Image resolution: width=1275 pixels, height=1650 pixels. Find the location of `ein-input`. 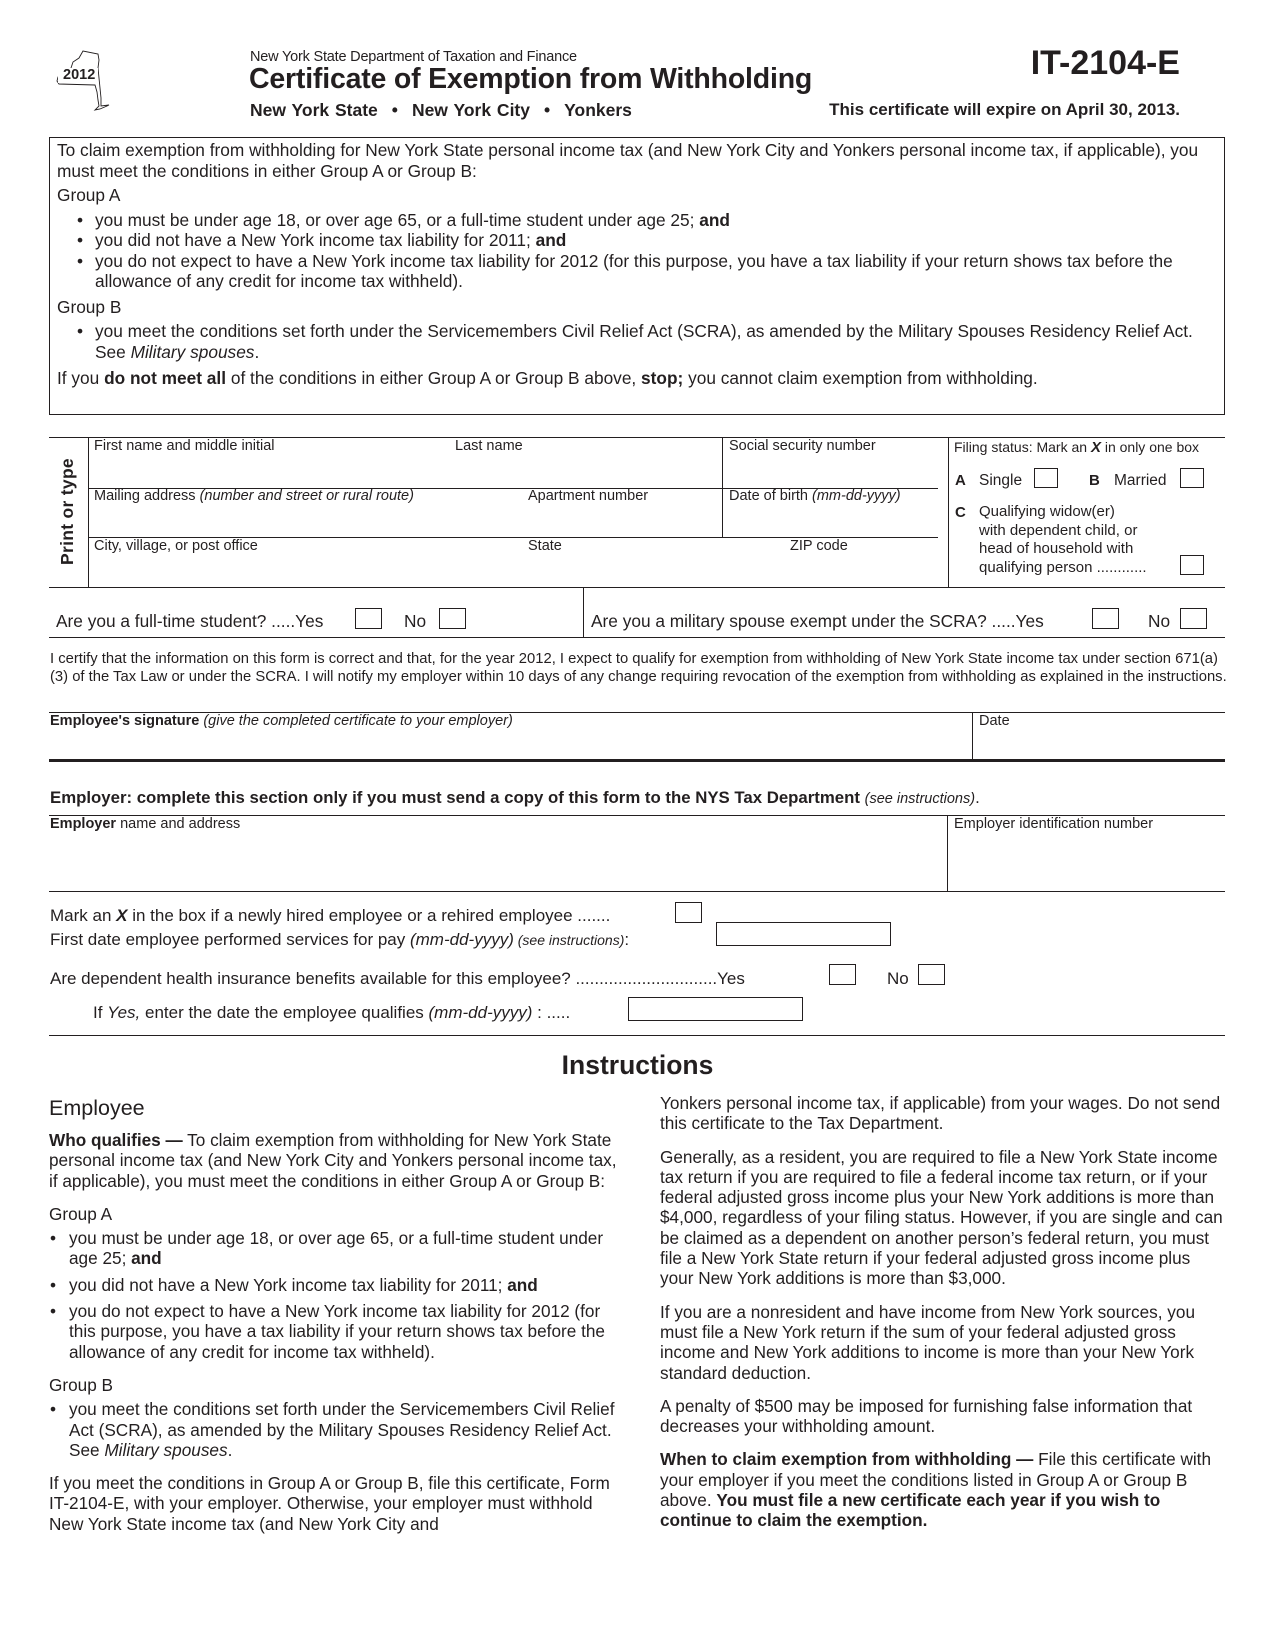

ein-input is located at coordinates (1086, 853).